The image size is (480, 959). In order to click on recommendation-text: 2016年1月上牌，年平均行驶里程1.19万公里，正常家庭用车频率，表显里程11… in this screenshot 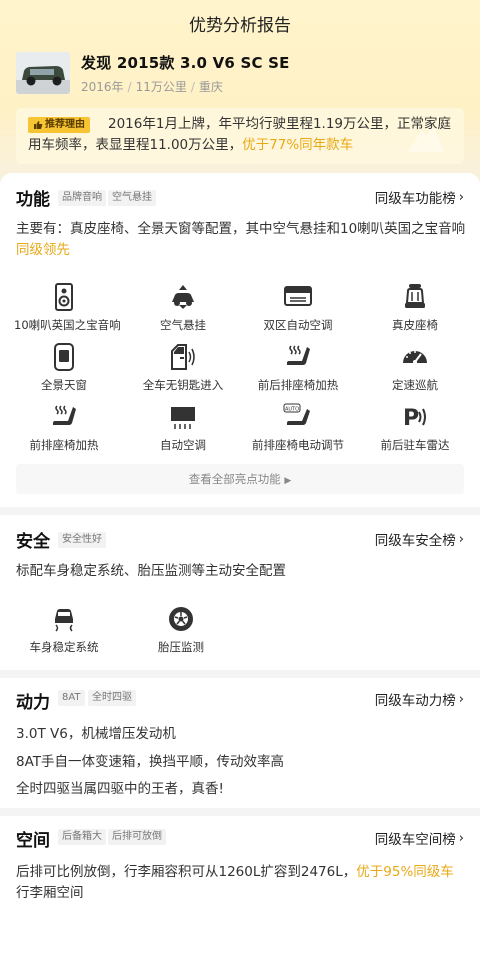, I will do `click(246, 135)`.